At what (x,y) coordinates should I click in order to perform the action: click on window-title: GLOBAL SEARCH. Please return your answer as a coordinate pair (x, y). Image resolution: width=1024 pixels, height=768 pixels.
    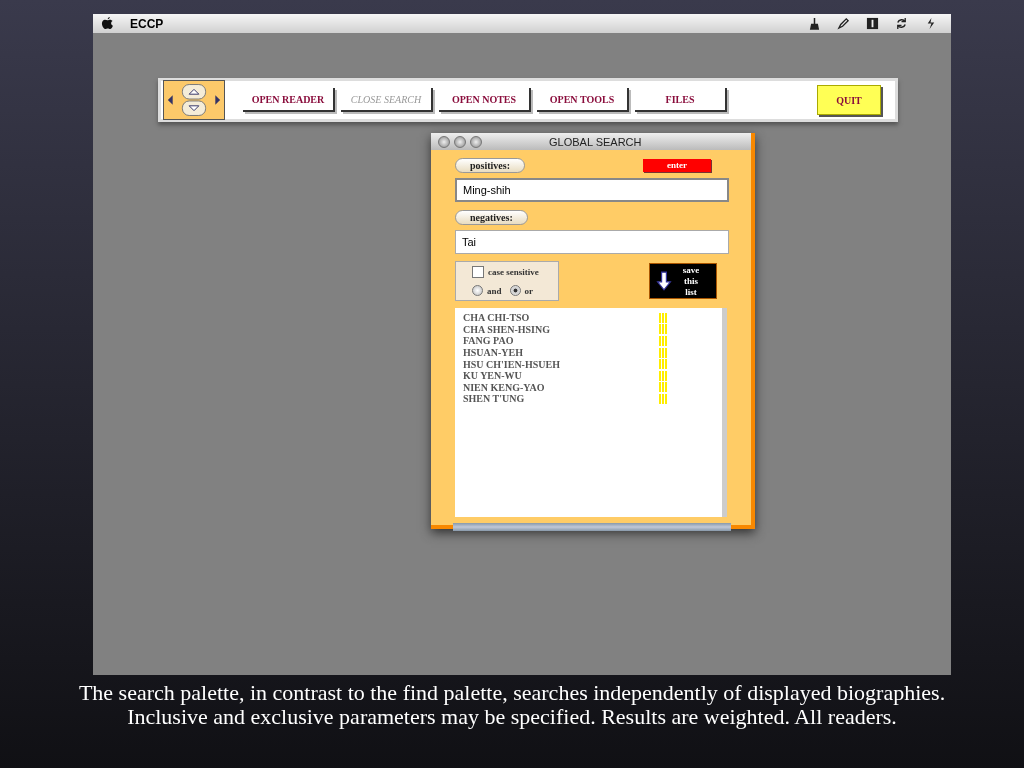
    Looking at the image, I should click on (595, 141).